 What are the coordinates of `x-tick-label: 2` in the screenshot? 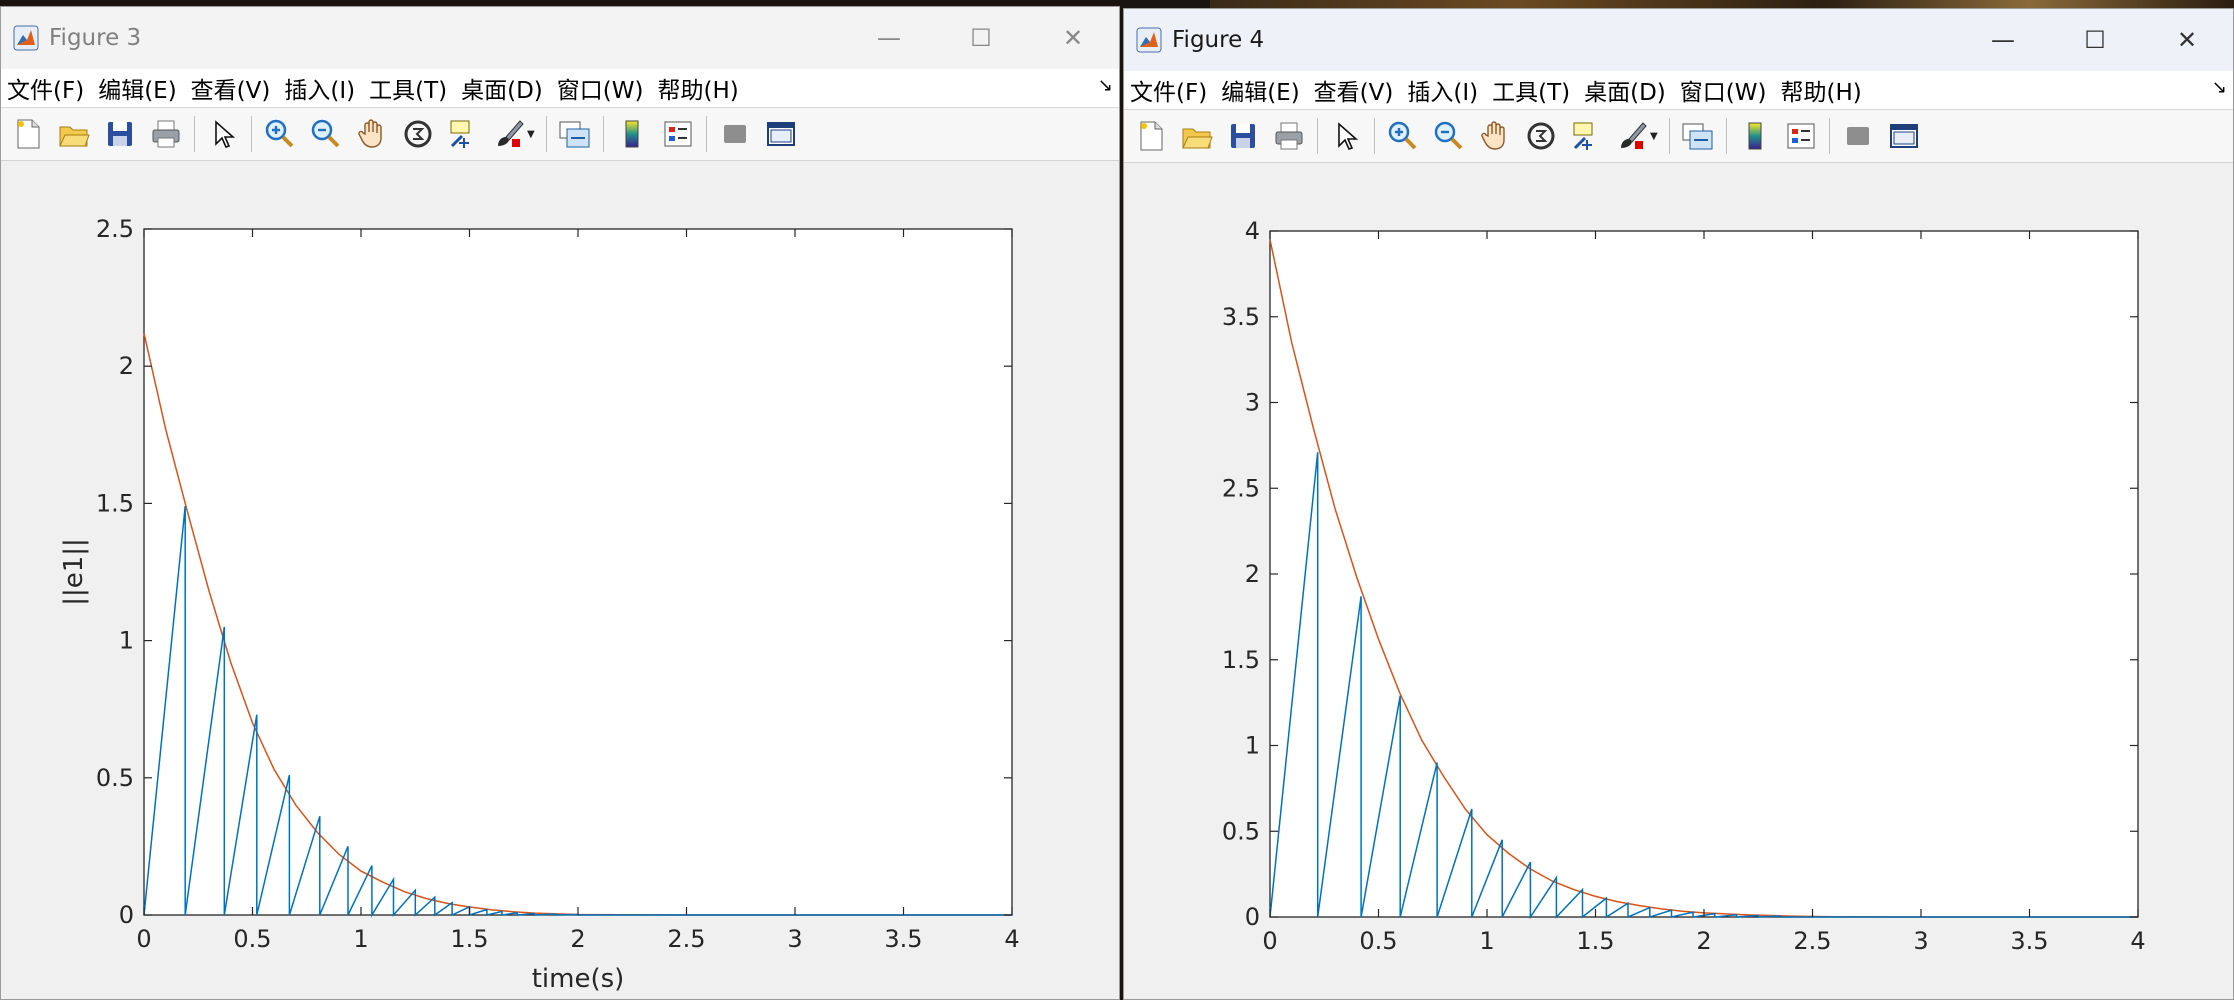 It's located at (577, 939).